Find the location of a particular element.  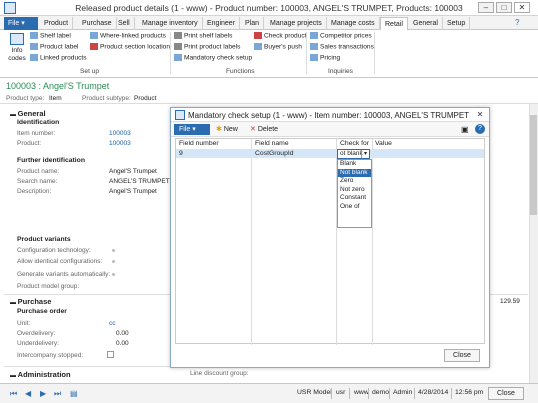

row-field-name: CostGroupId is located at coordinates (274, 153).